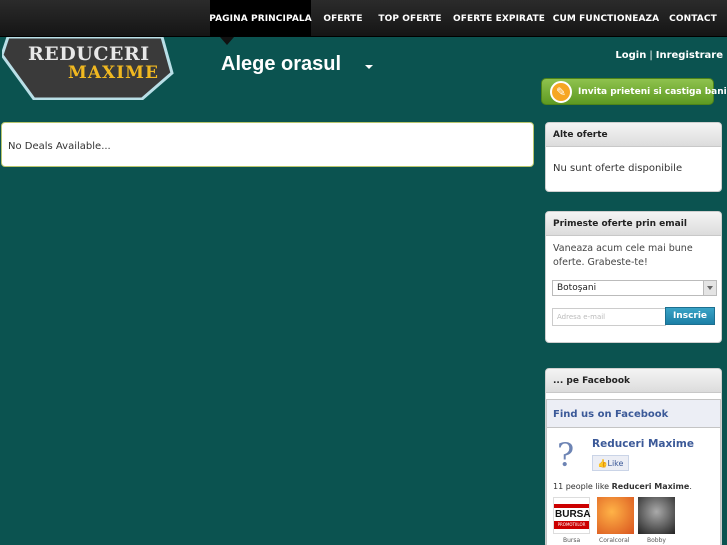 The width and height of the screenshot is (727, 545). What do you see at coordinates (690, 316) in the screenshot?
I see `subscribe-button: Inscrie` at bounding box center [690, 316].